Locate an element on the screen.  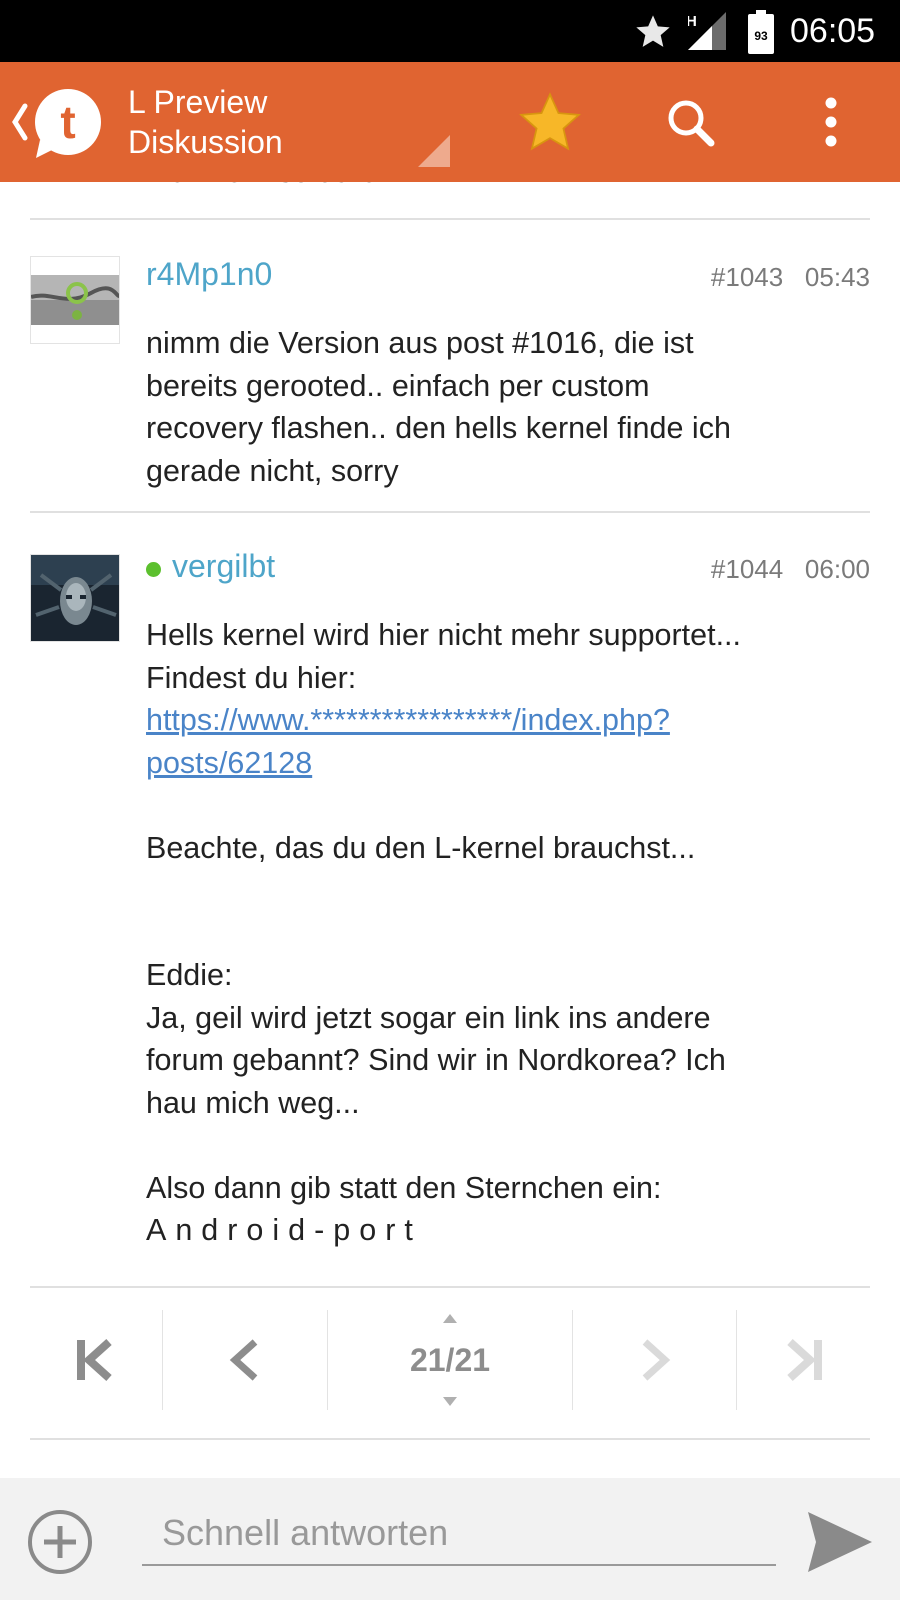
previous-post-fragment: nichmehr so durch xD is located at coordinates (292, 186).